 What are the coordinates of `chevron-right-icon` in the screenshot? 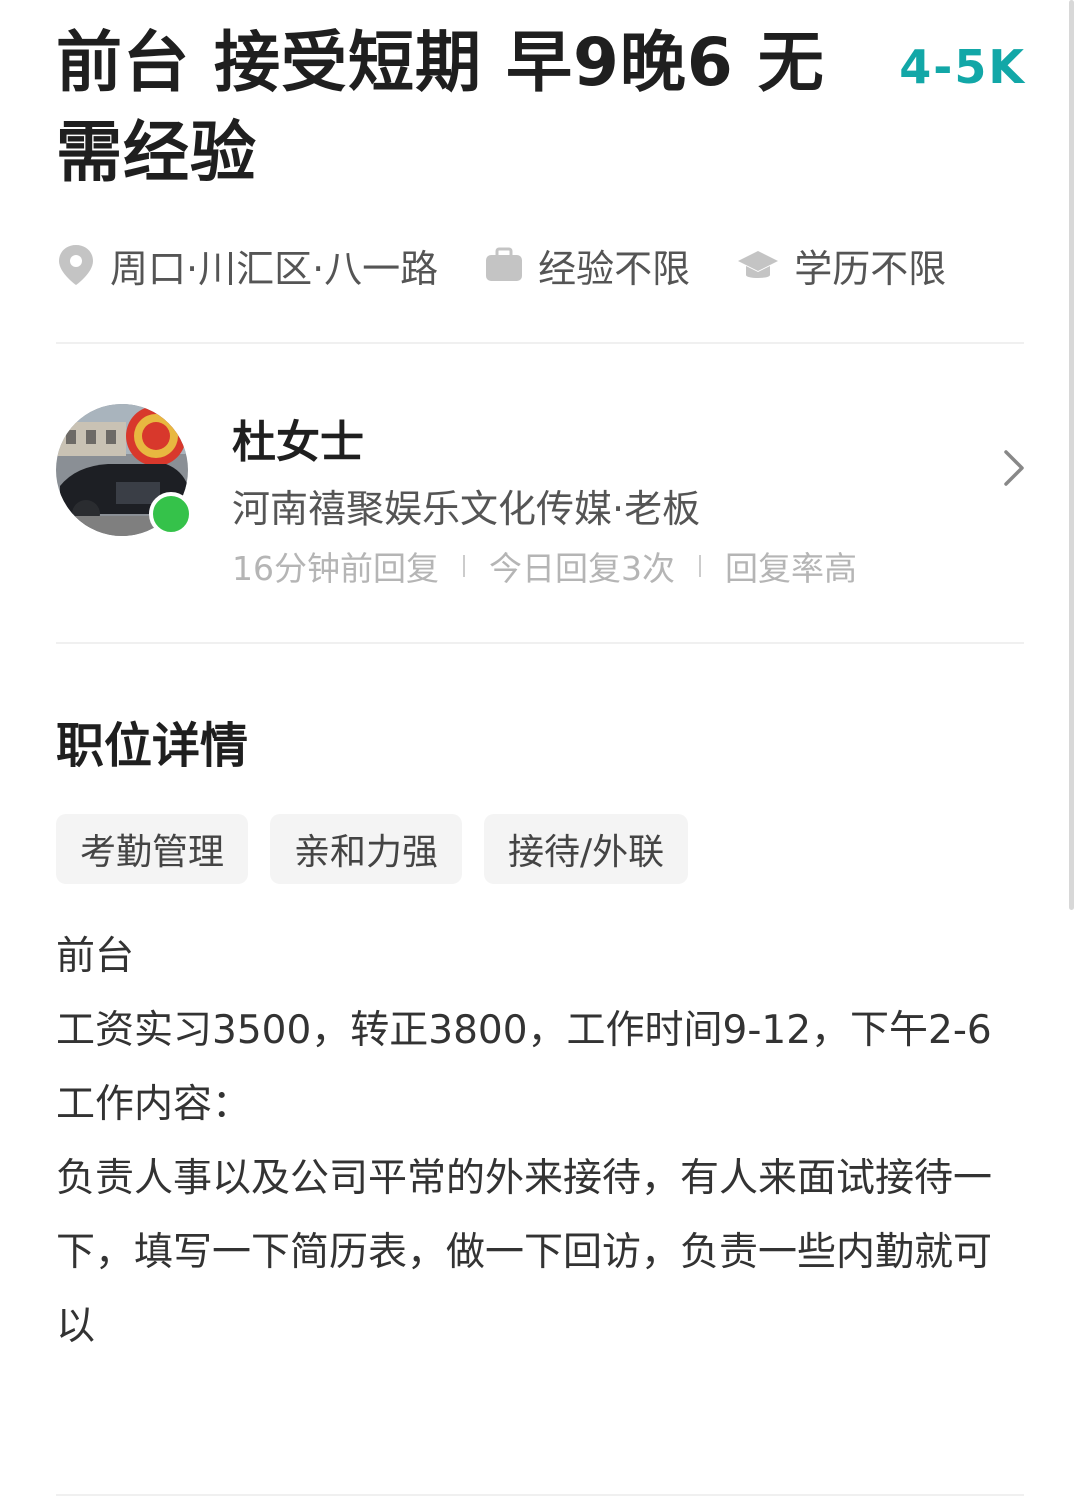 It's located at (1014, 468).